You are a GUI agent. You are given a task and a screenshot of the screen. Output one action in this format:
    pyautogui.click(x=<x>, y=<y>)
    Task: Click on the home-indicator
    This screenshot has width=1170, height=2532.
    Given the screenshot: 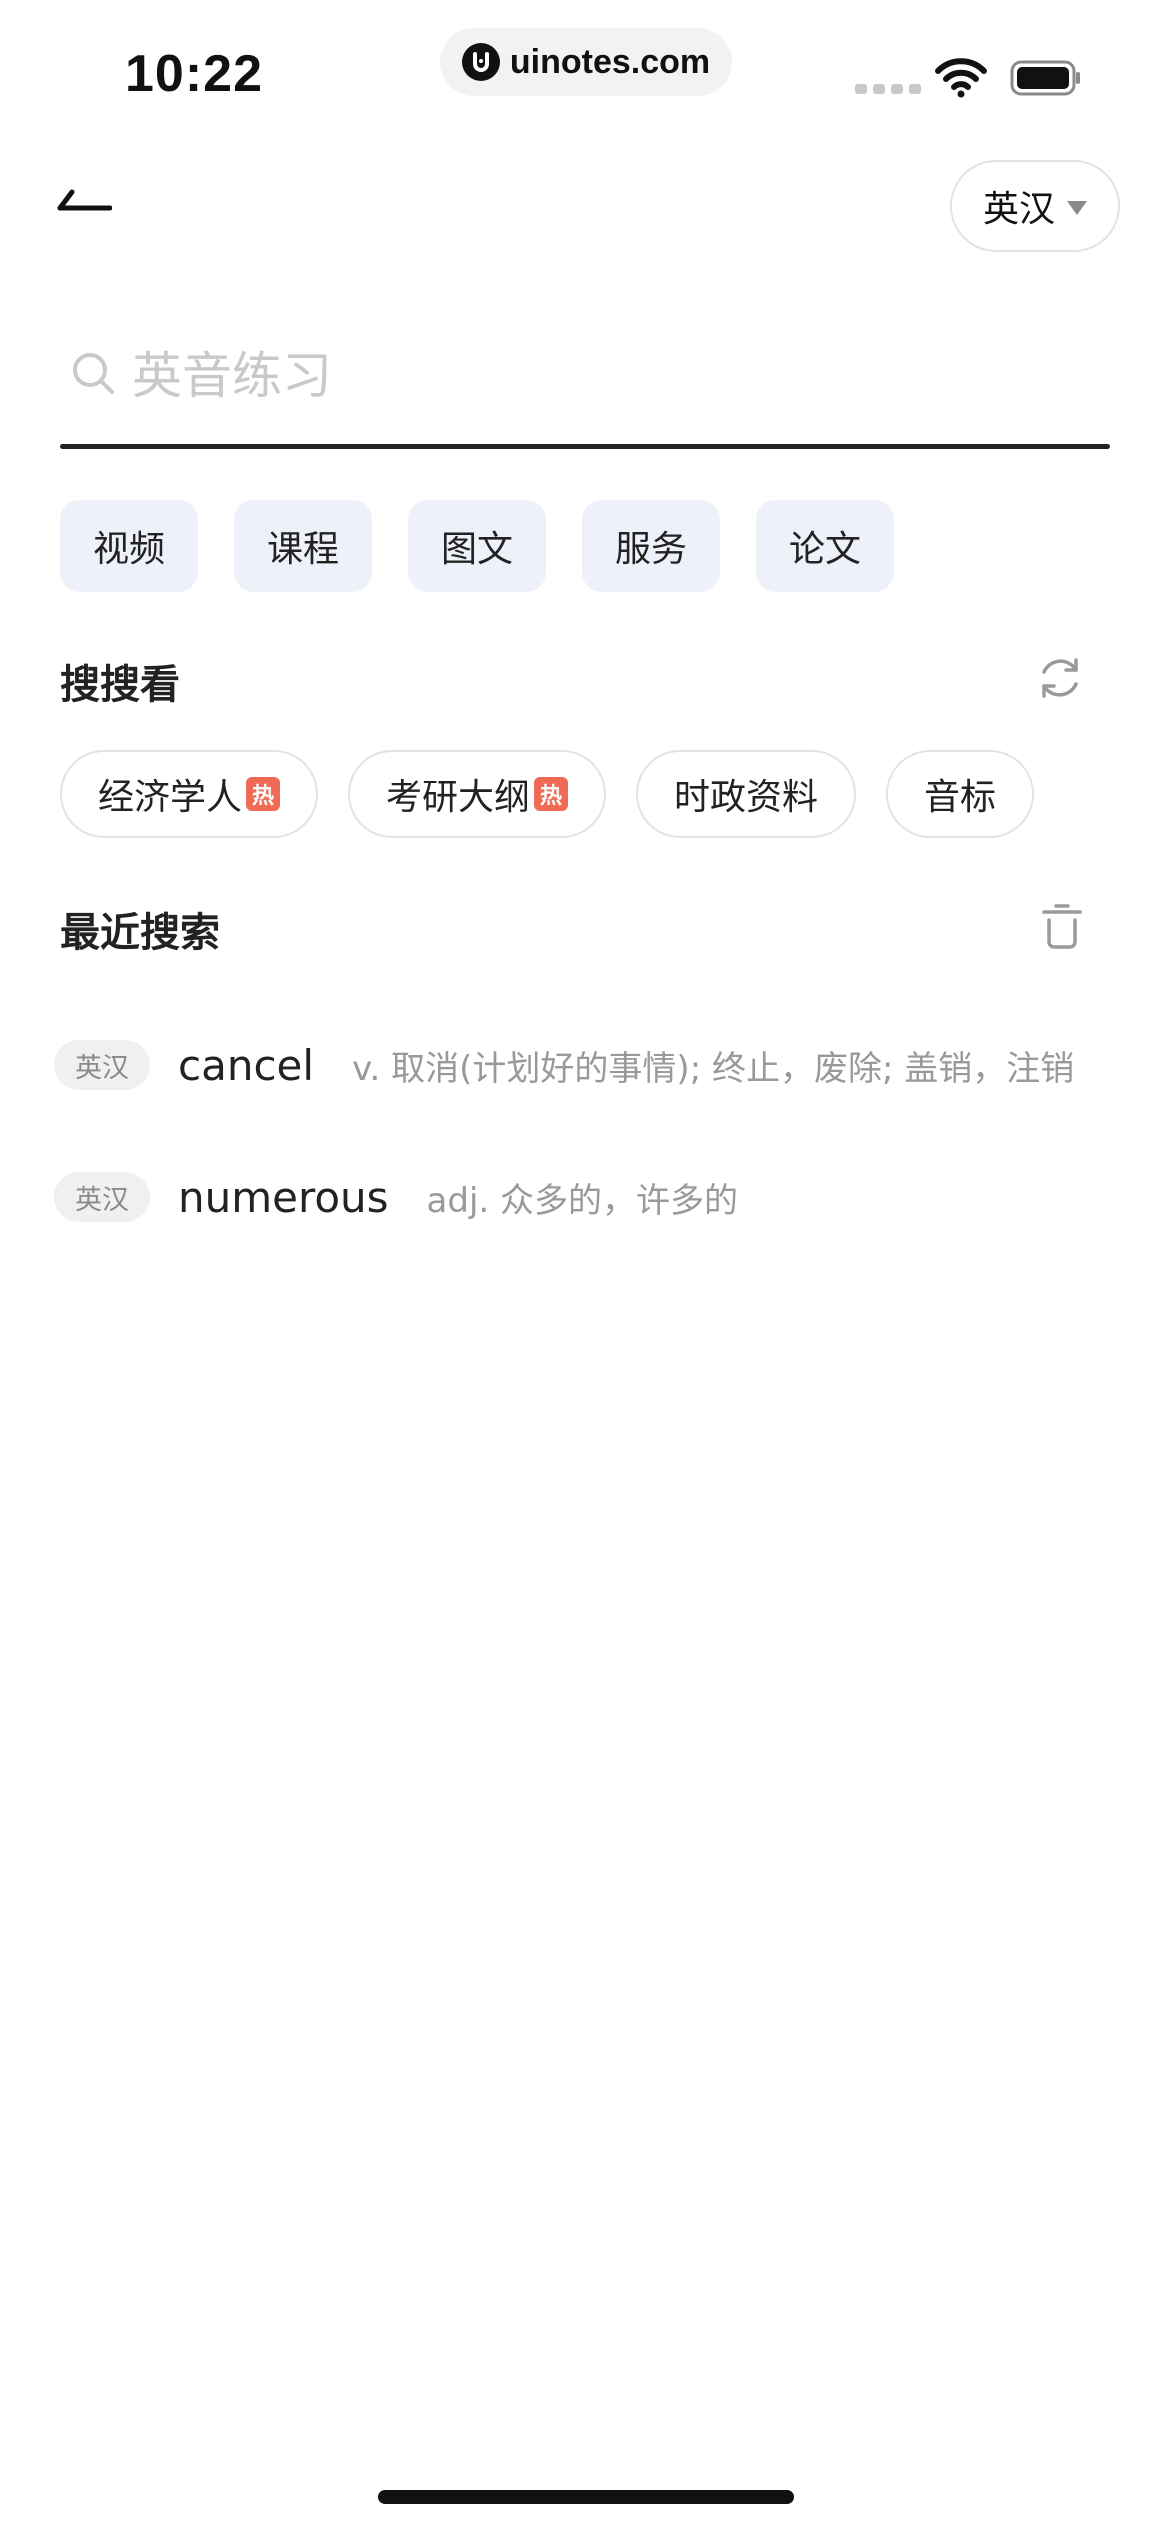 What is the action you would take?
    pyautogui.click(x=586, y=2497)
    